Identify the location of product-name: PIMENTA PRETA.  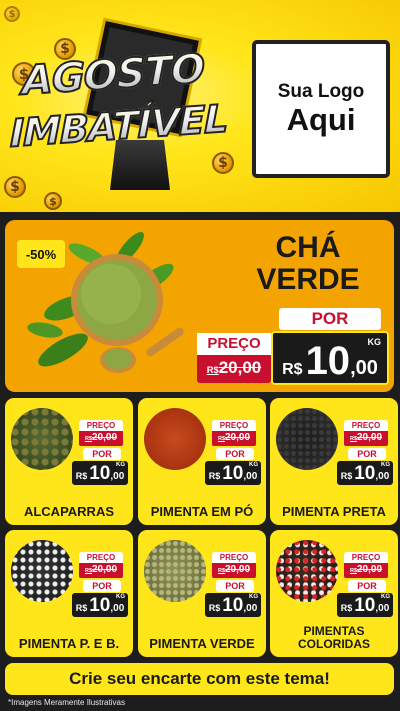
(334, 511).